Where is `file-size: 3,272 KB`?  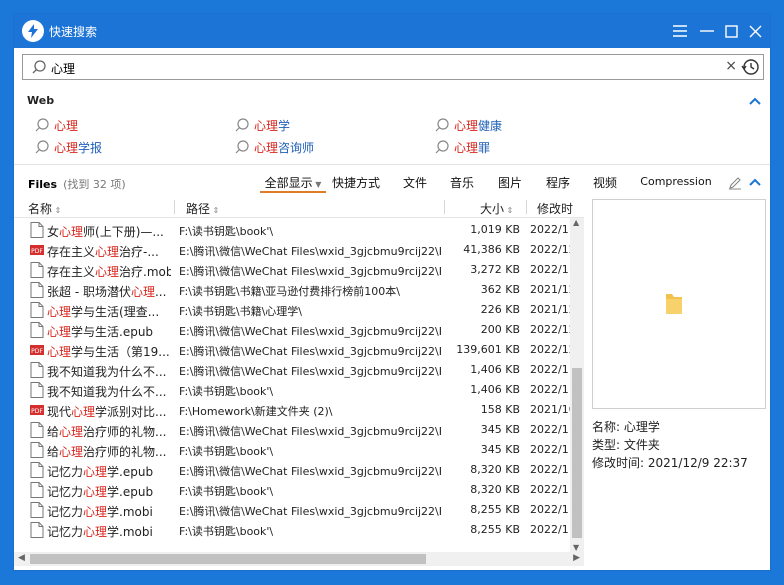 file-size: 3,272 KB is located at coordinates (495, 269).